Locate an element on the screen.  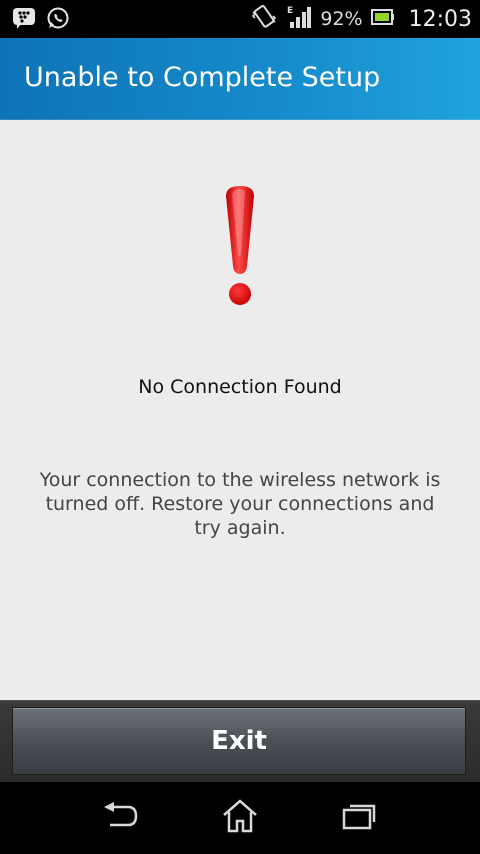
status-bar: E 92% 12:03 is located at coordinates (240, 19).